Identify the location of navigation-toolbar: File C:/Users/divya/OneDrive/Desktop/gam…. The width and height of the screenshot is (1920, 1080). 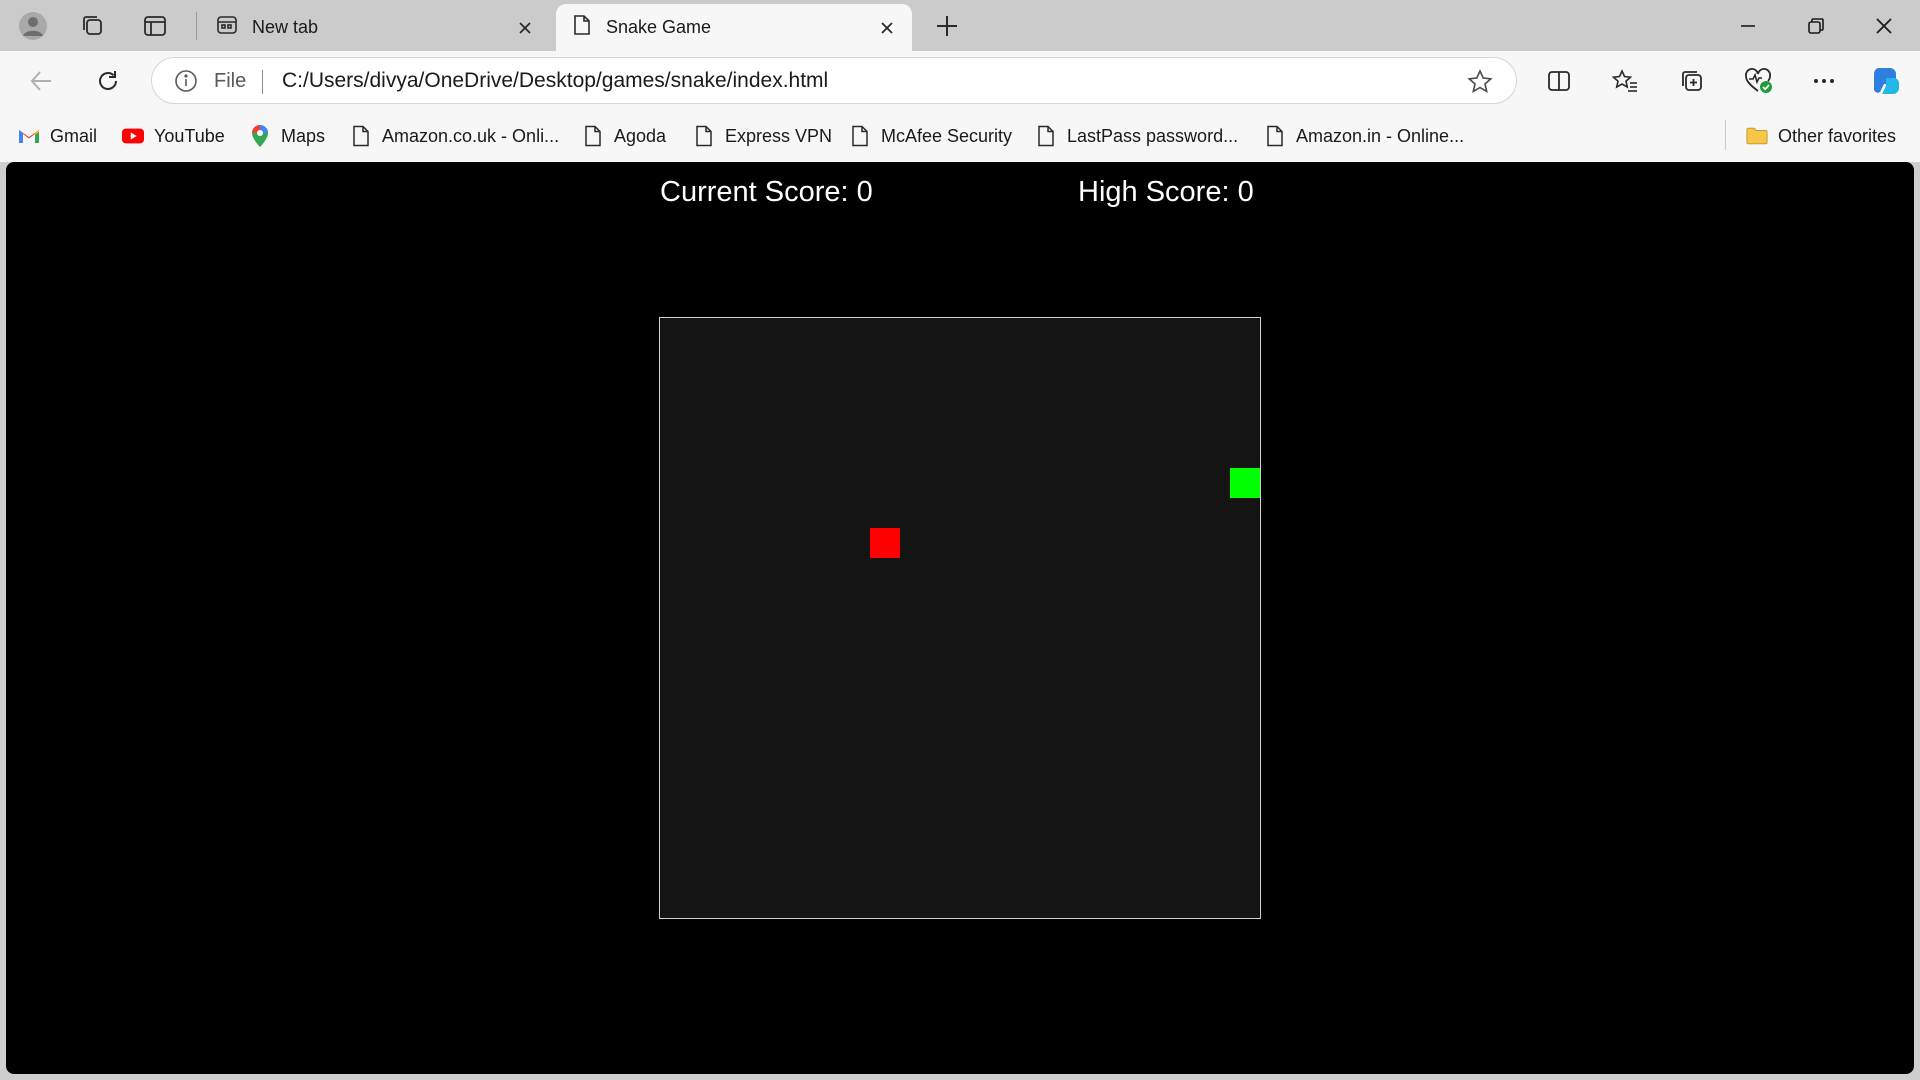
(960, 80).